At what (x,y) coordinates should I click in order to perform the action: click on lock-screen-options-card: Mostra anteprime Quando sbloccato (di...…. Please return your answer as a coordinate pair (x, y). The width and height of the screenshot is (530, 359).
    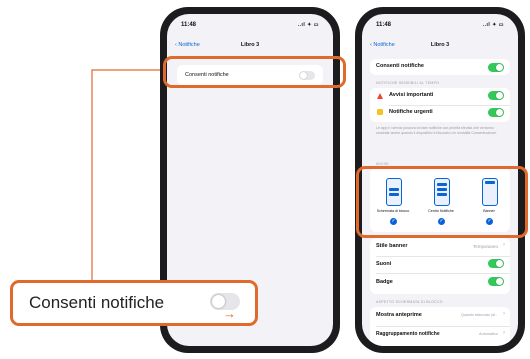
    Looking at the image, I should click on (440, 326).